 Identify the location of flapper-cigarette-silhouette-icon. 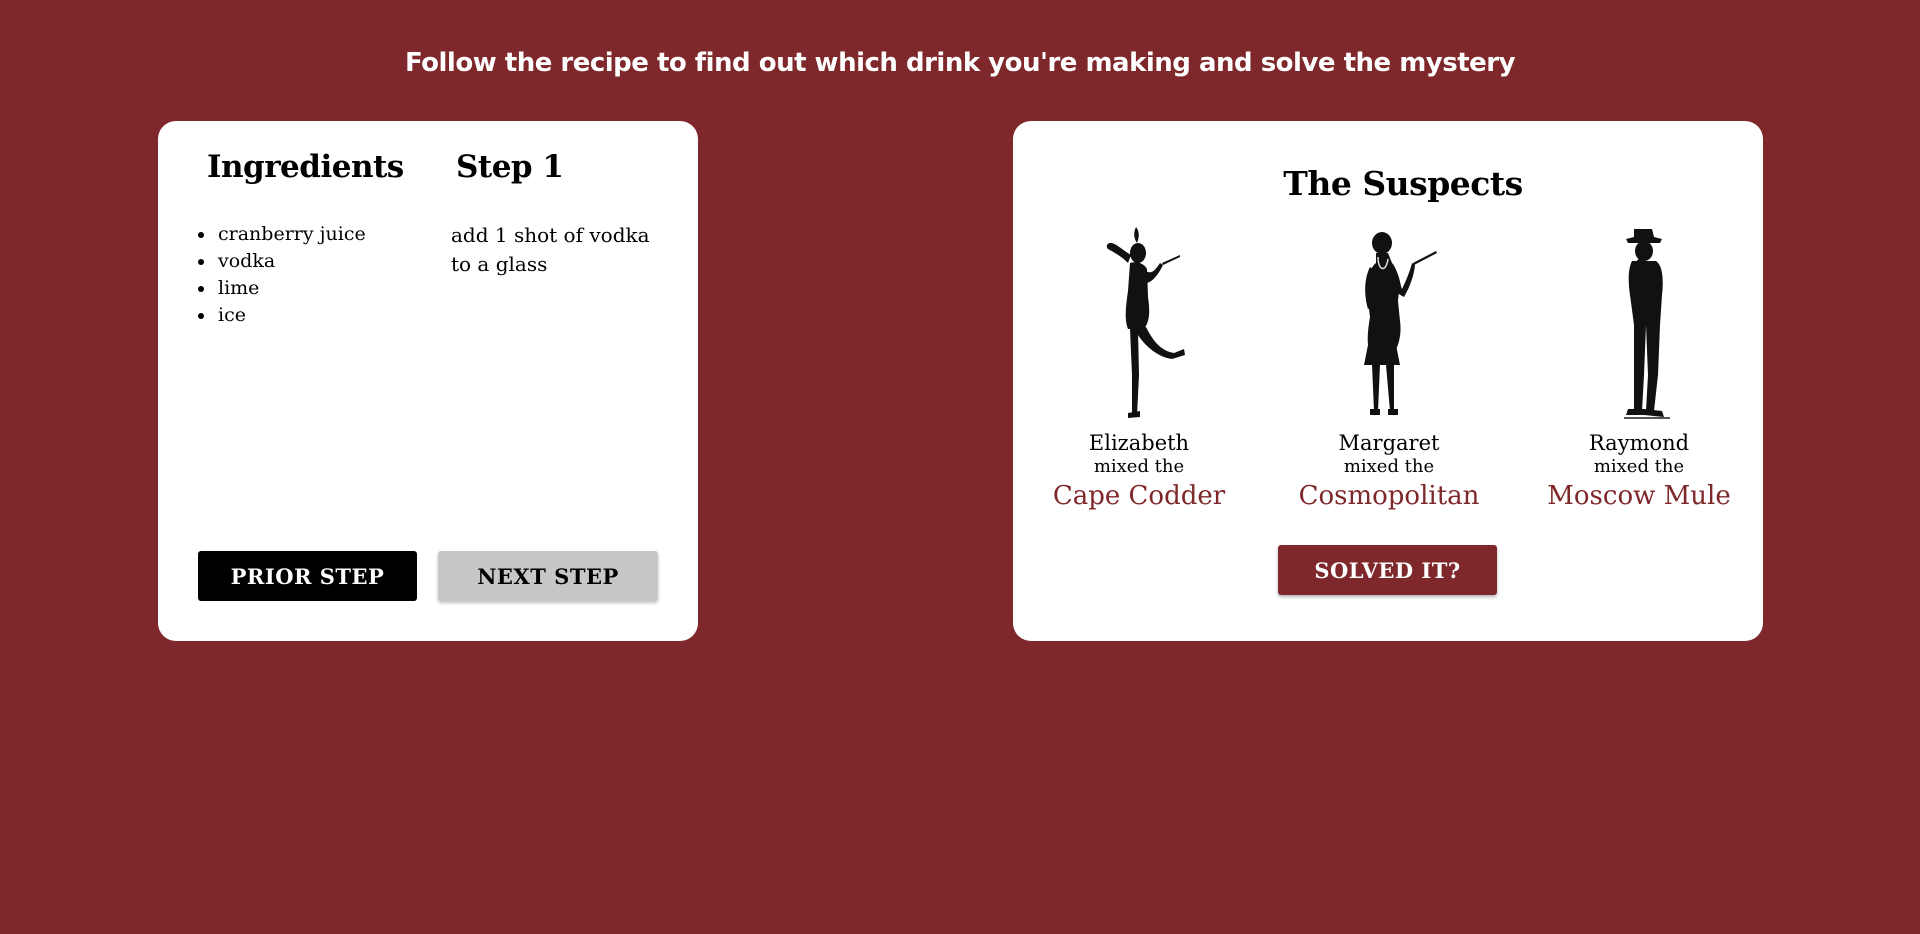
(1400, 323).